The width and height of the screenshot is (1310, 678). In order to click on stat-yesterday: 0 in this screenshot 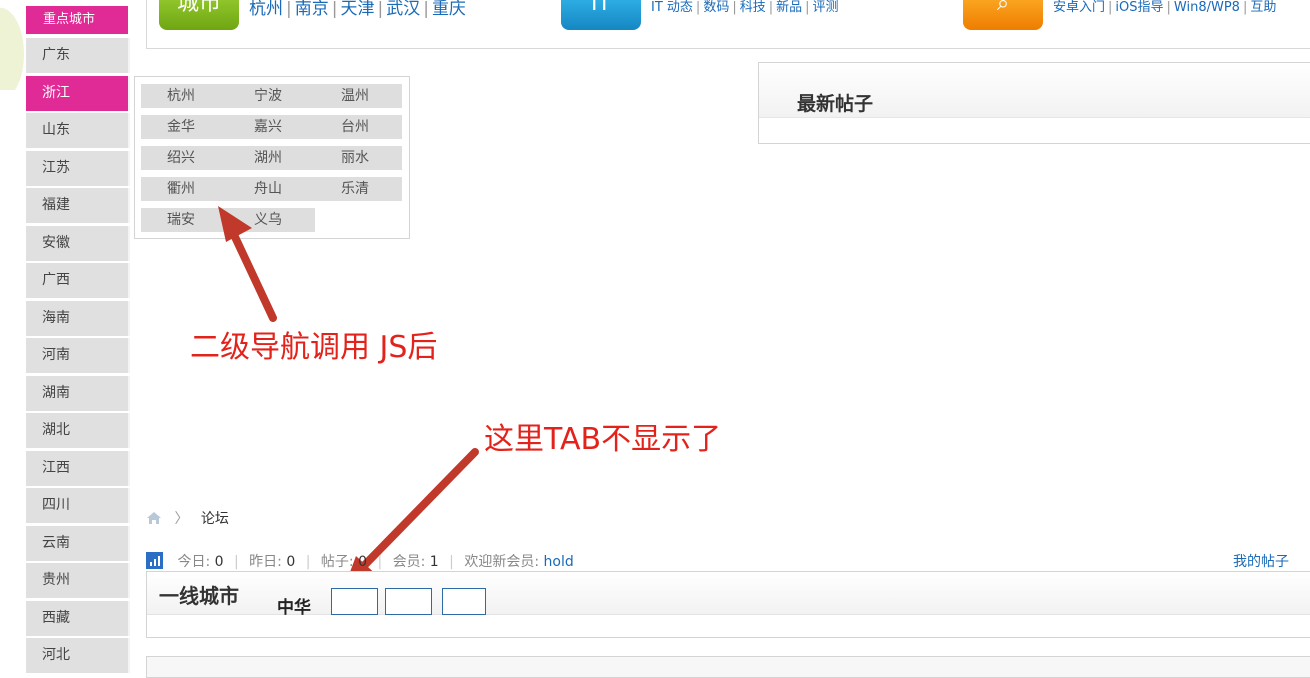, I will do `click(291, 562)`.